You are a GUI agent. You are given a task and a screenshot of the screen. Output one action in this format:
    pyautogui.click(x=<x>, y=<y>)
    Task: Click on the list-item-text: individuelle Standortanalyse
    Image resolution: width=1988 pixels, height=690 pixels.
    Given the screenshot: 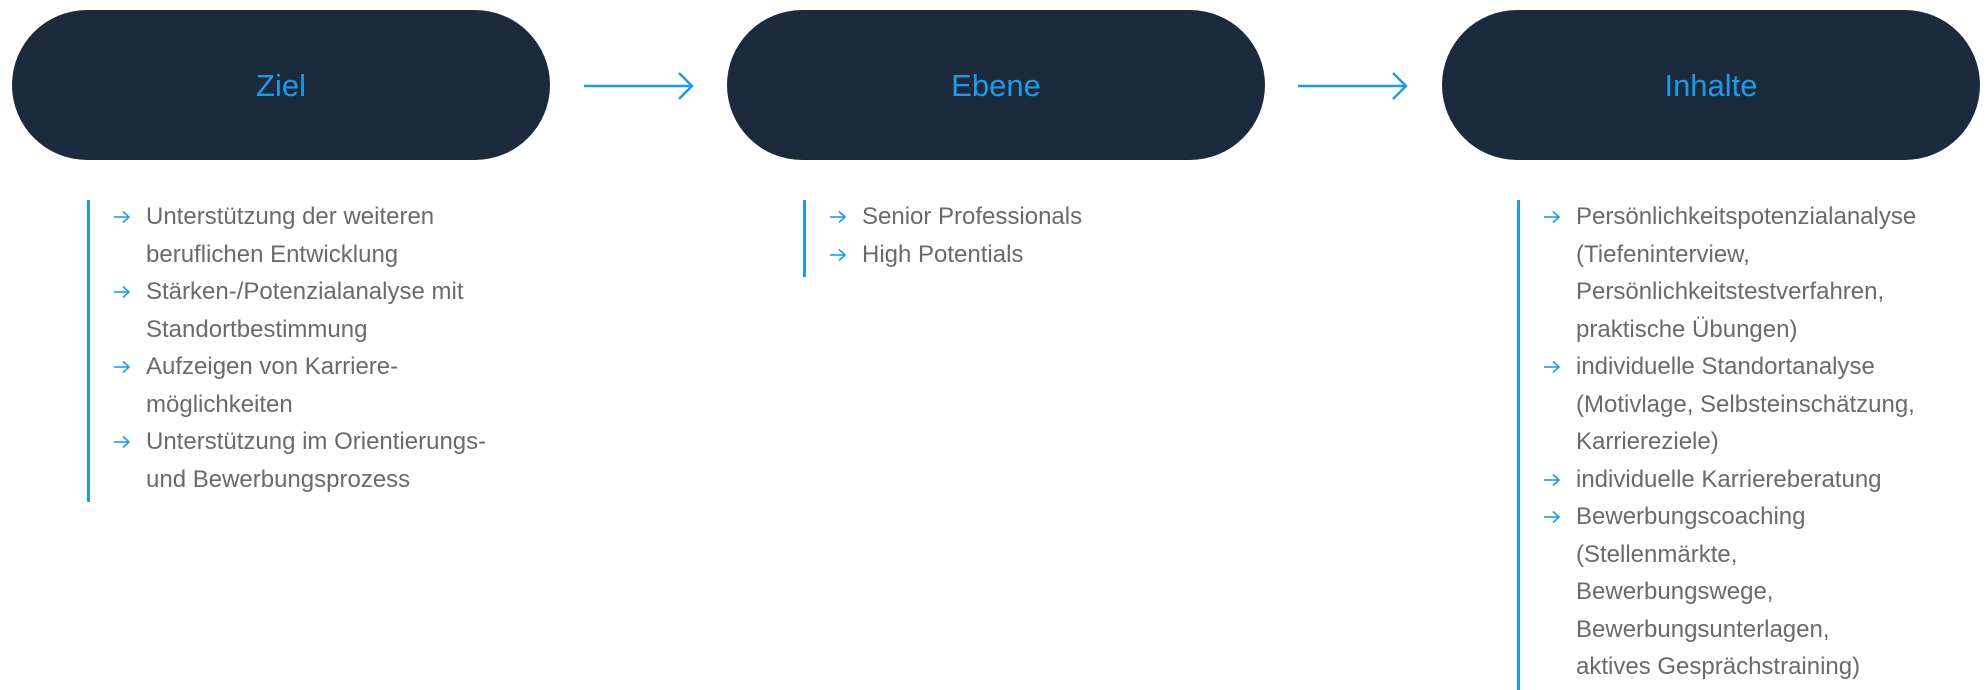 What is the action you would take?
    pyautogui.click(x=1725, y=366)
    